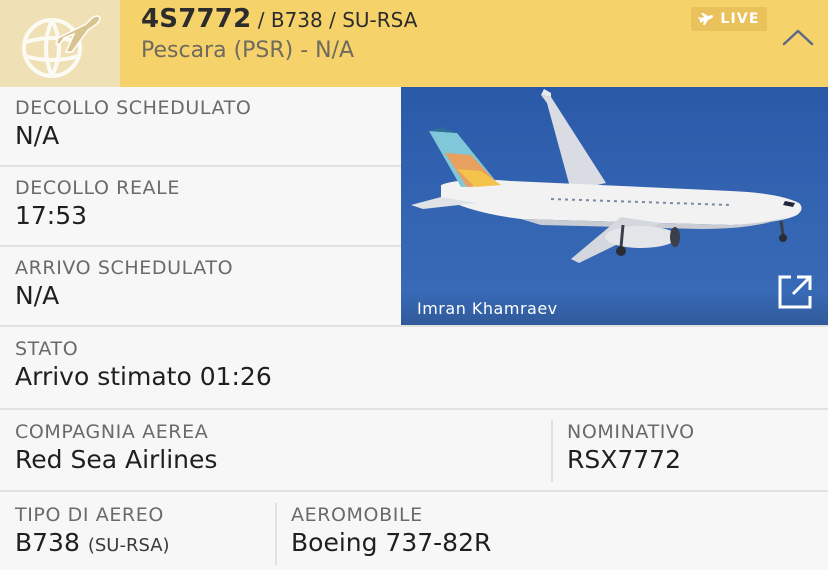  I want to click on airline: COMPAGNIA AEREA Red Sea Airlines, so click(116, 447).